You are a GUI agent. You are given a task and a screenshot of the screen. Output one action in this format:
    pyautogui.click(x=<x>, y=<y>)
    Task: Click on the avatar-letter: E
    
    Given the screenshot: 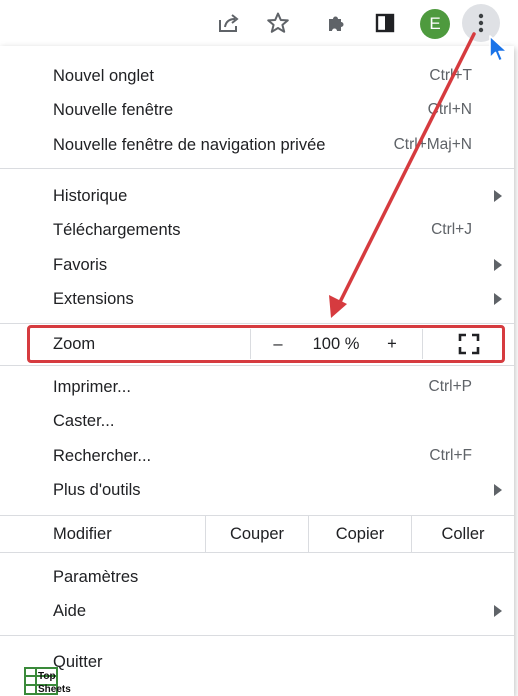 What is the action you would take?
    pyautogui.click(x=435, y=23)
    